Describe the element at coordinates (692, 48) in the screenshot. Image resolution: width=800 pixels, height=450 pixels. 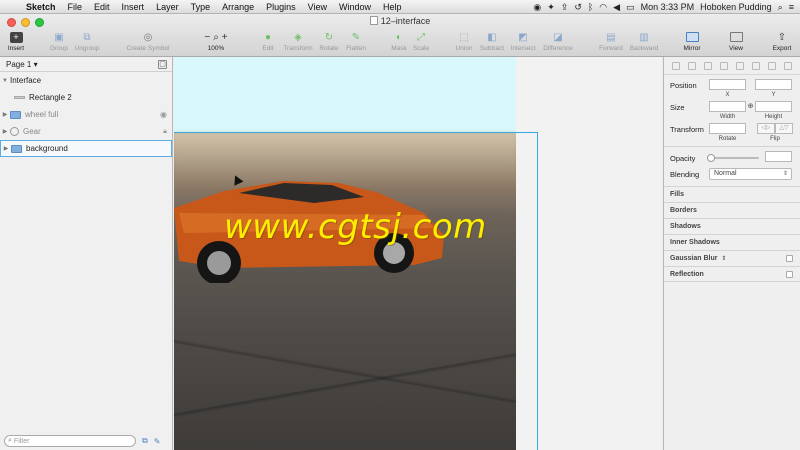
I see `mirror-label: Mirror` at that location.